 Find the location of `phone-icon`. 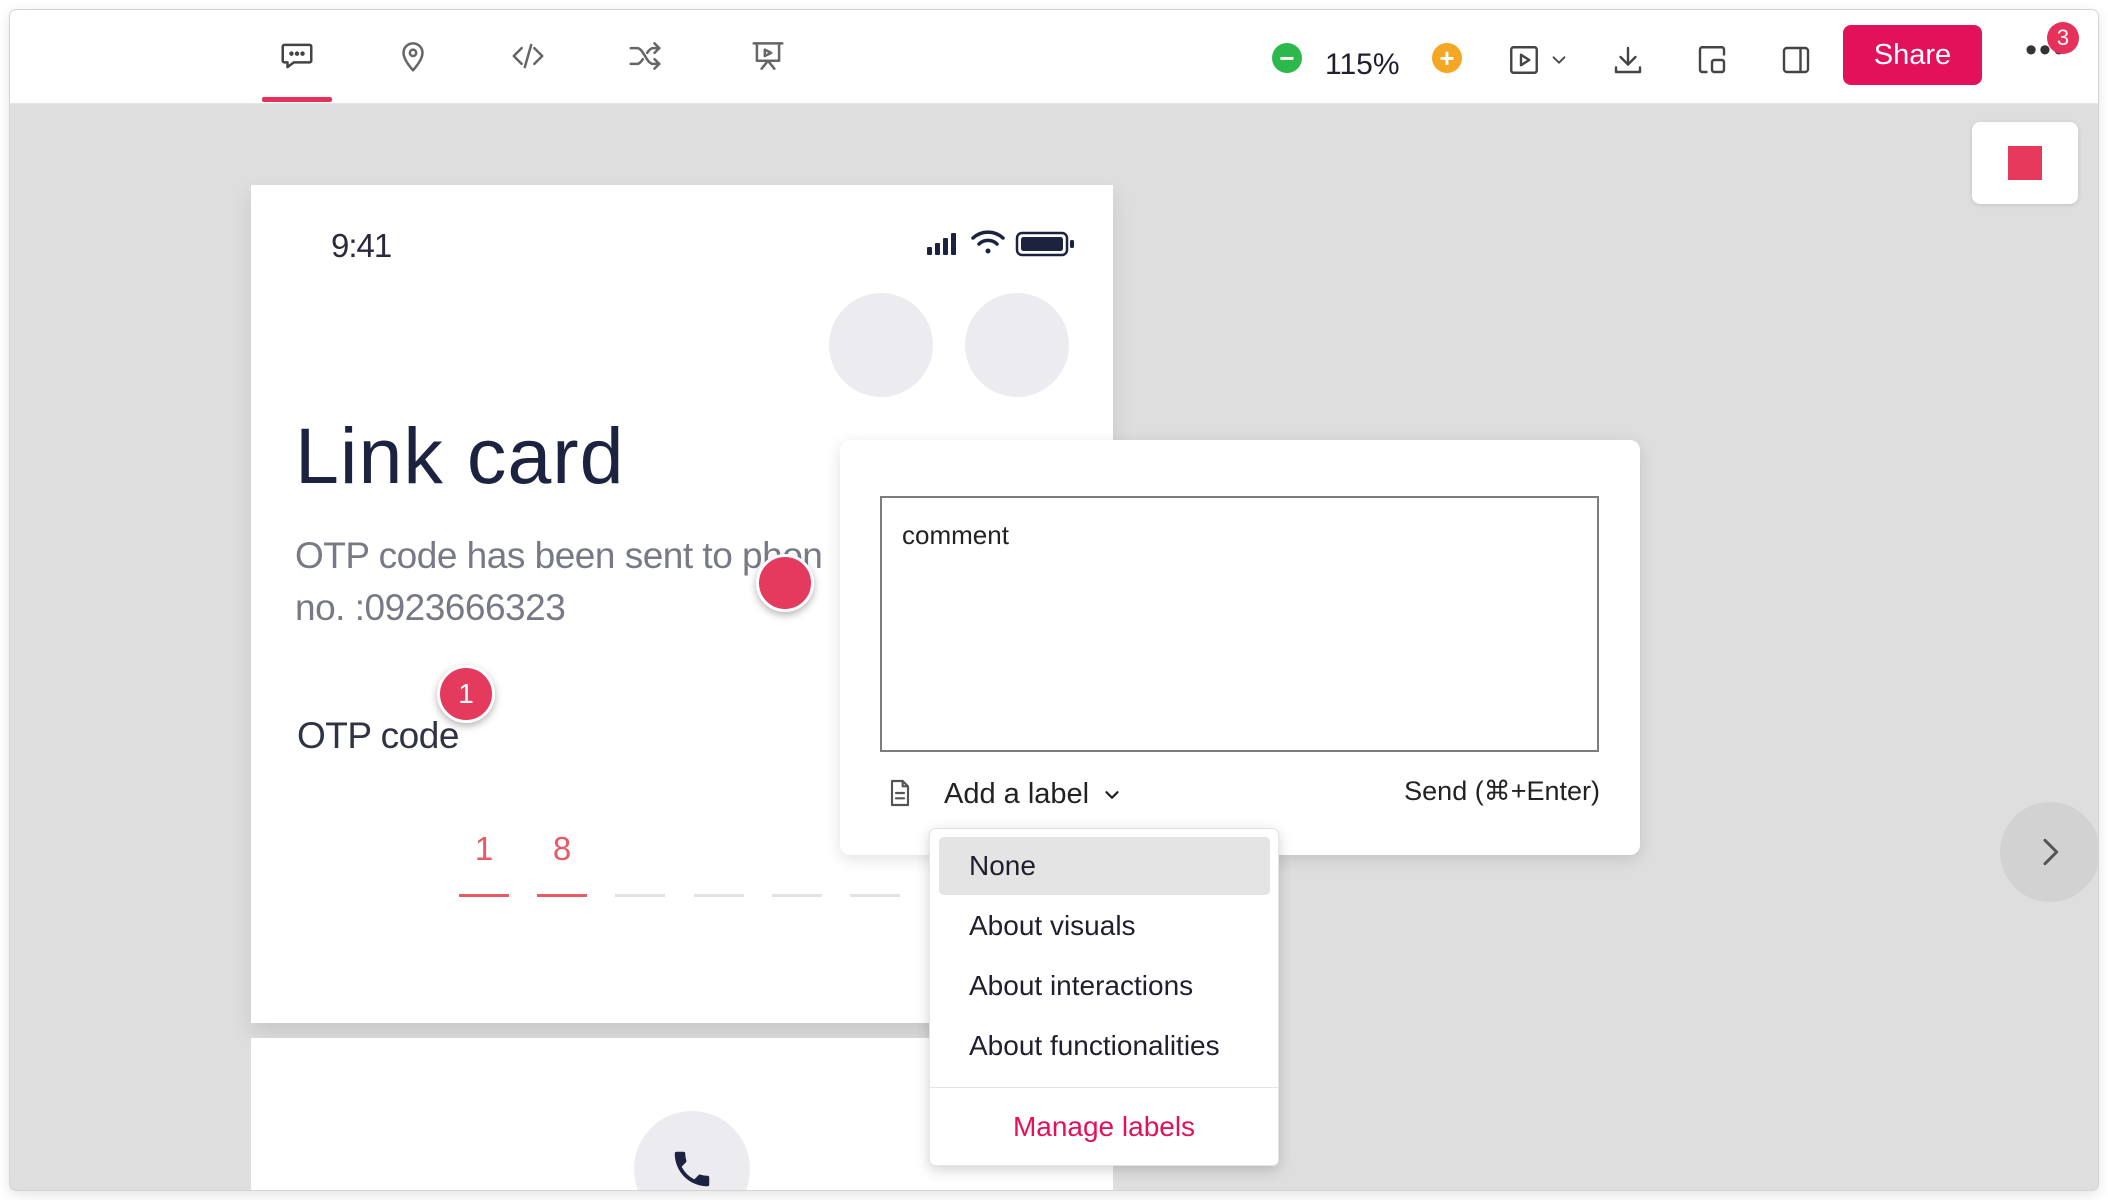

phone-icon is located at coordinates (692, 1169).